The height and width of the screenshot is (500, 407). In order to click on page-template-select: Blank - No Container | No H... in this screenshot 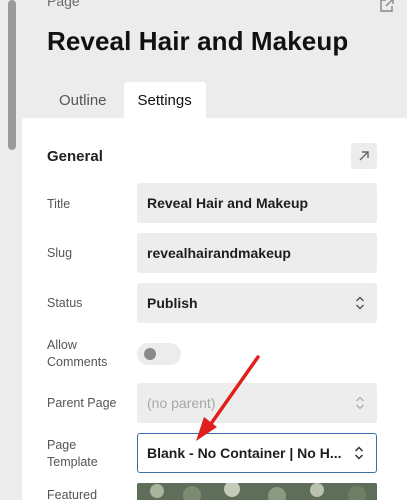, I will do `click(257, 453)`.